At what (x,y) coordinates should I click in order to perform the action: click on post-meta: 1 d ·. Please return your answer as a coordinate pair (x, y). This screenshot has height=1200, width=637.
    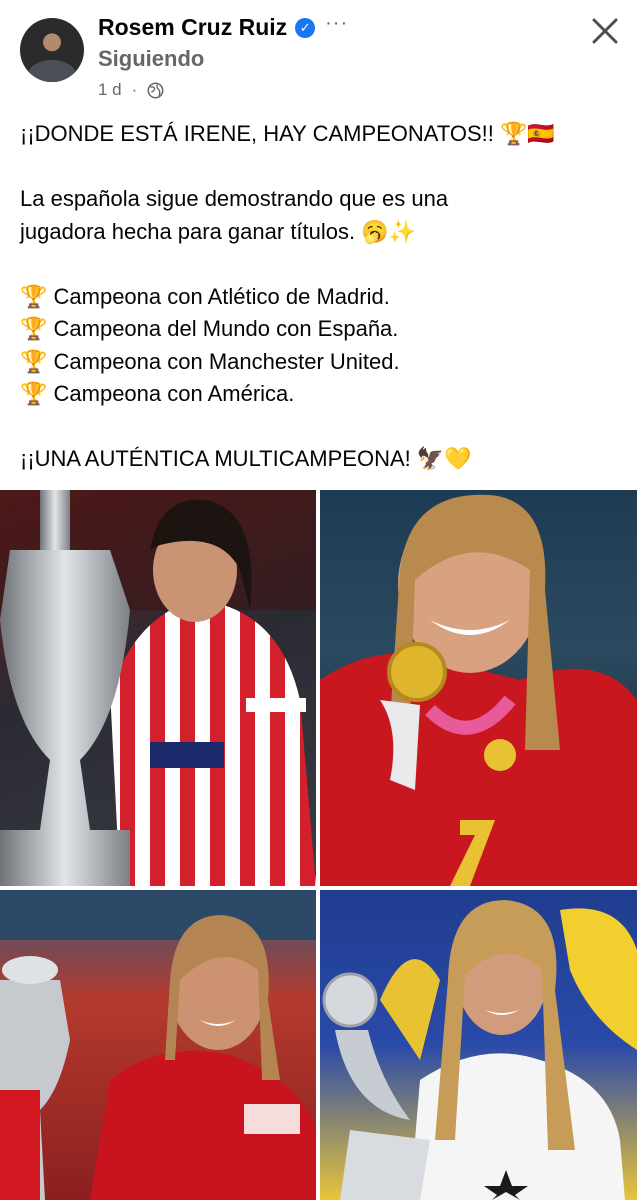
    Looking at the image, I should click on (131, 90).